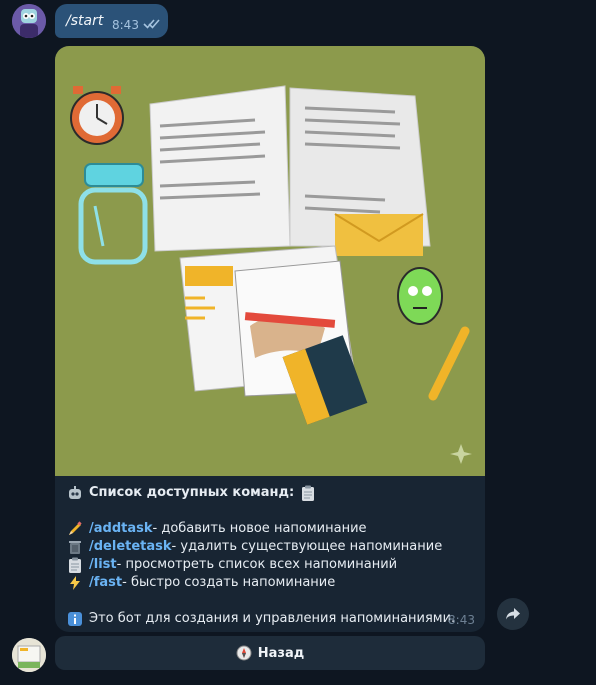 The height and width of the screenshot is (685, 596). Describe the element at coordinates (272, 583) in the screenshot. I see `command-row-fast: /fast - быстро создать напоминание` at that location.